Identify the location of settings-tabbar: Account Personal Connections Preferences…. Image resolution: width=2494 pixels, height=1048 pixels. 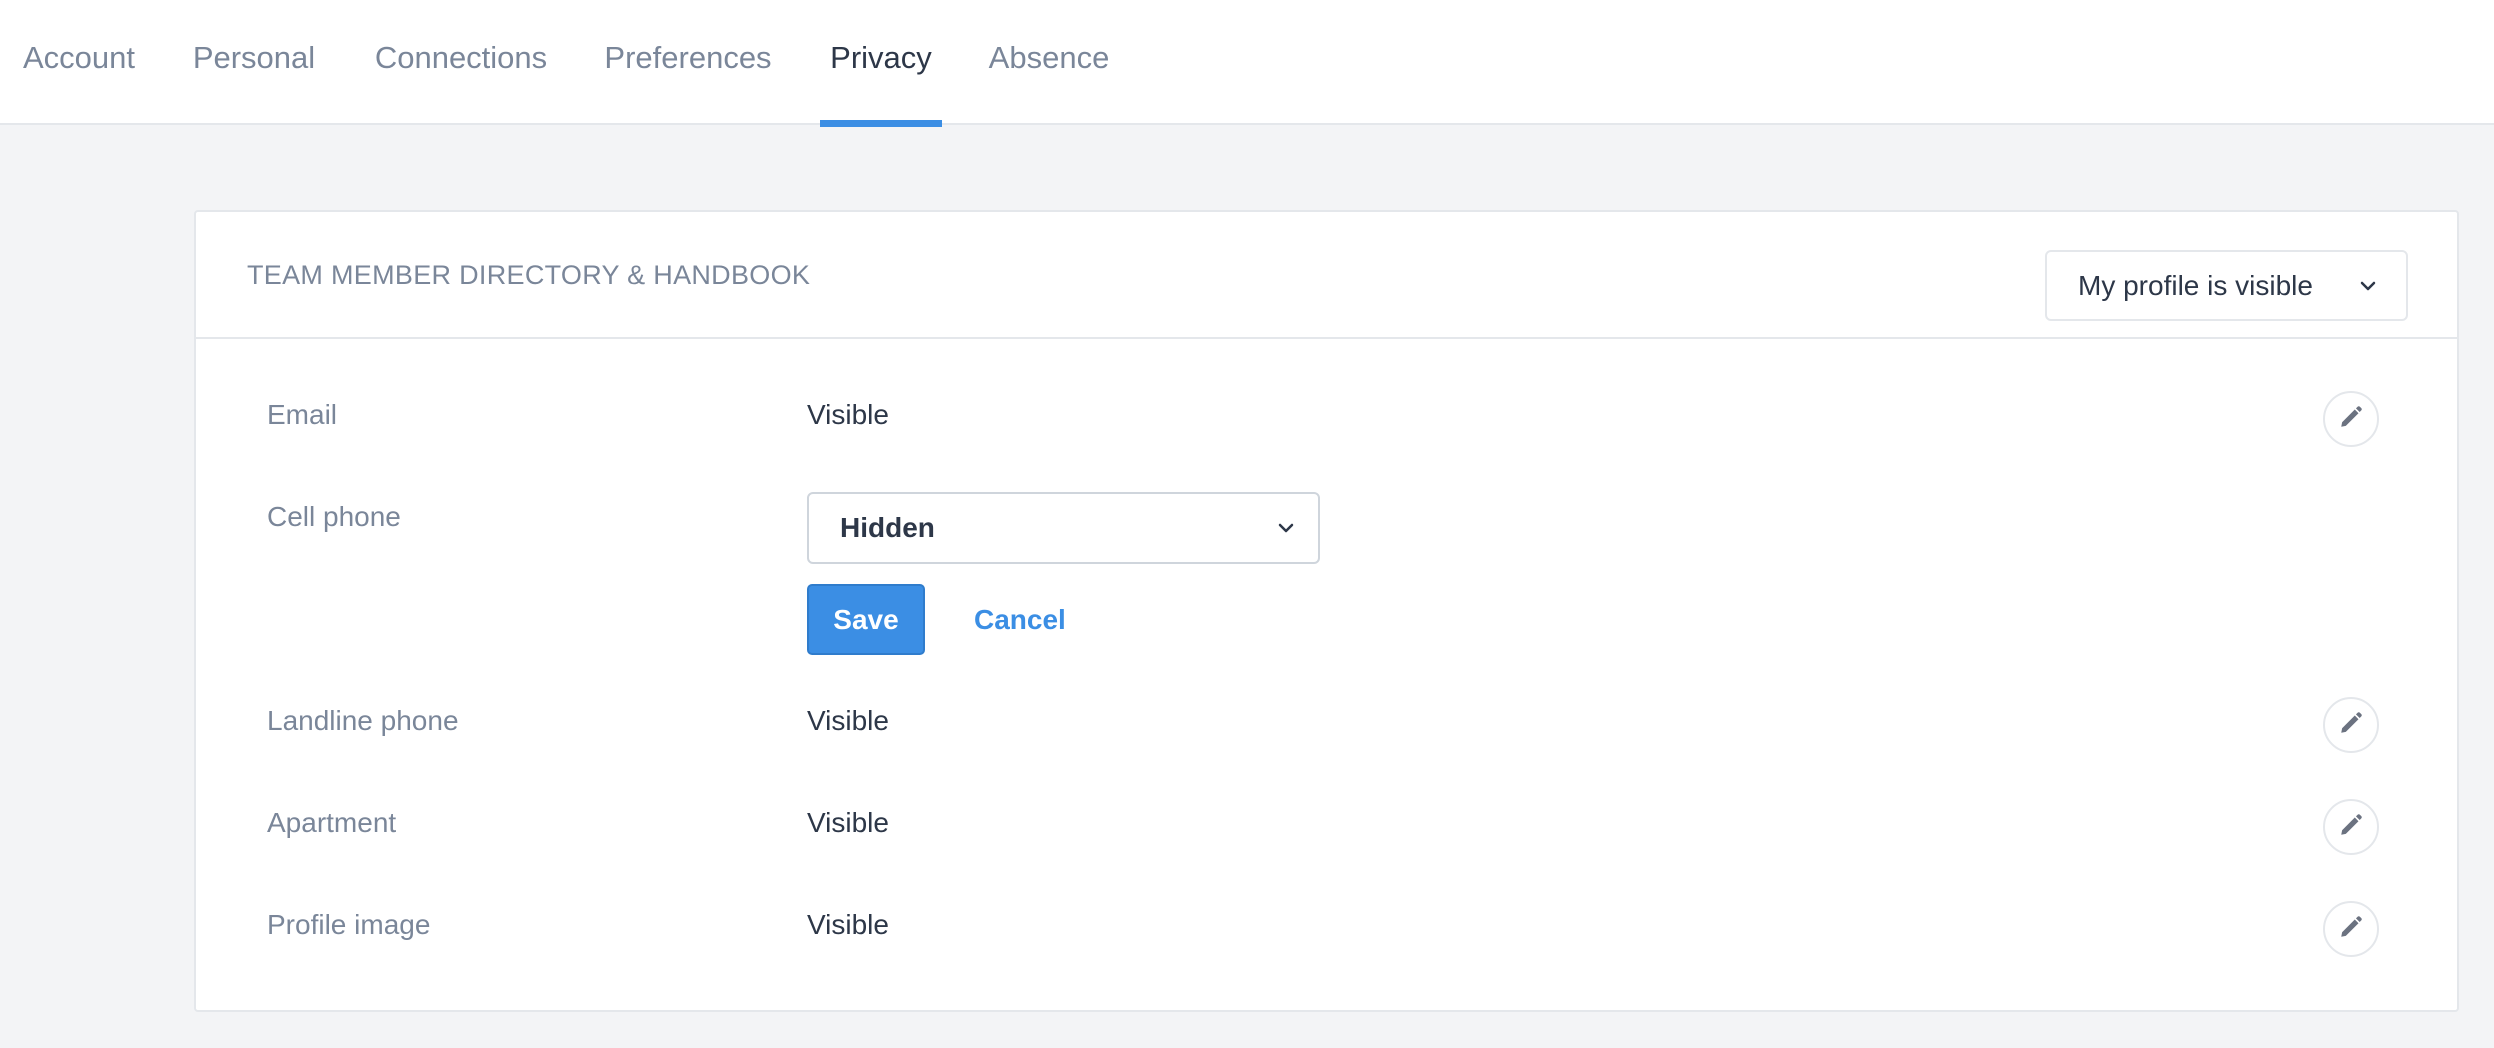
(1247, 63).